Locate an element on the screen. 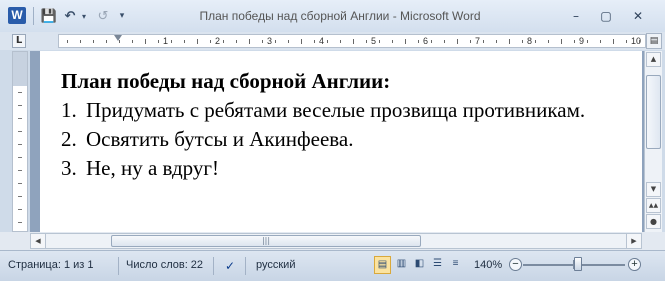 Image resolution: width=665 pixels, height=281 pixels. proofing-icon: ✓ is located at coordinates (230, 266).